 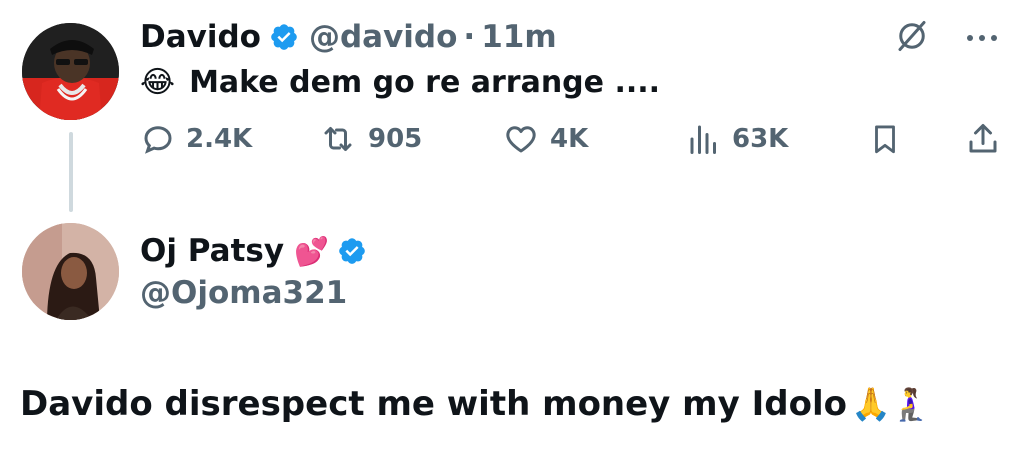 What do you see at coordinates (433, 404) in the screenshot?
I see `reply-text: Davido disrespect me with money my Idolo` at bounding box center [433, 404].